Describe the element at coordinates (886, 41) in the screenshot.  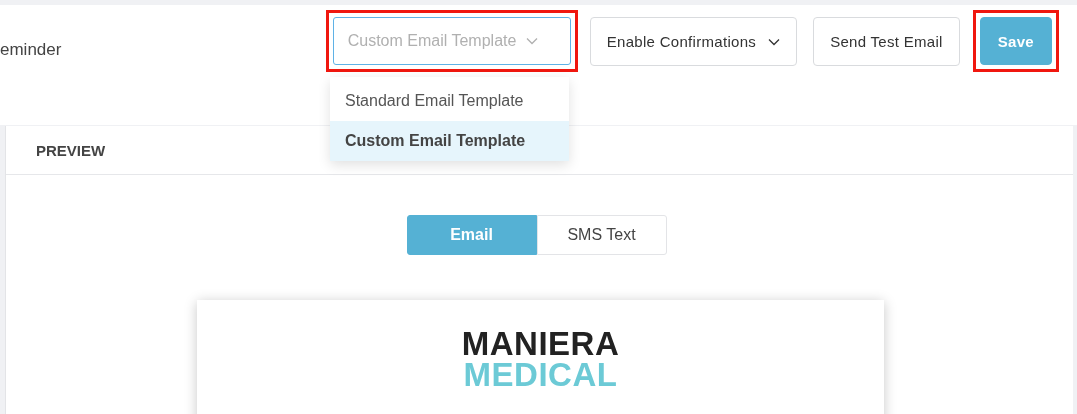
I see `send-test-email-button: Send Test Email` at that location.